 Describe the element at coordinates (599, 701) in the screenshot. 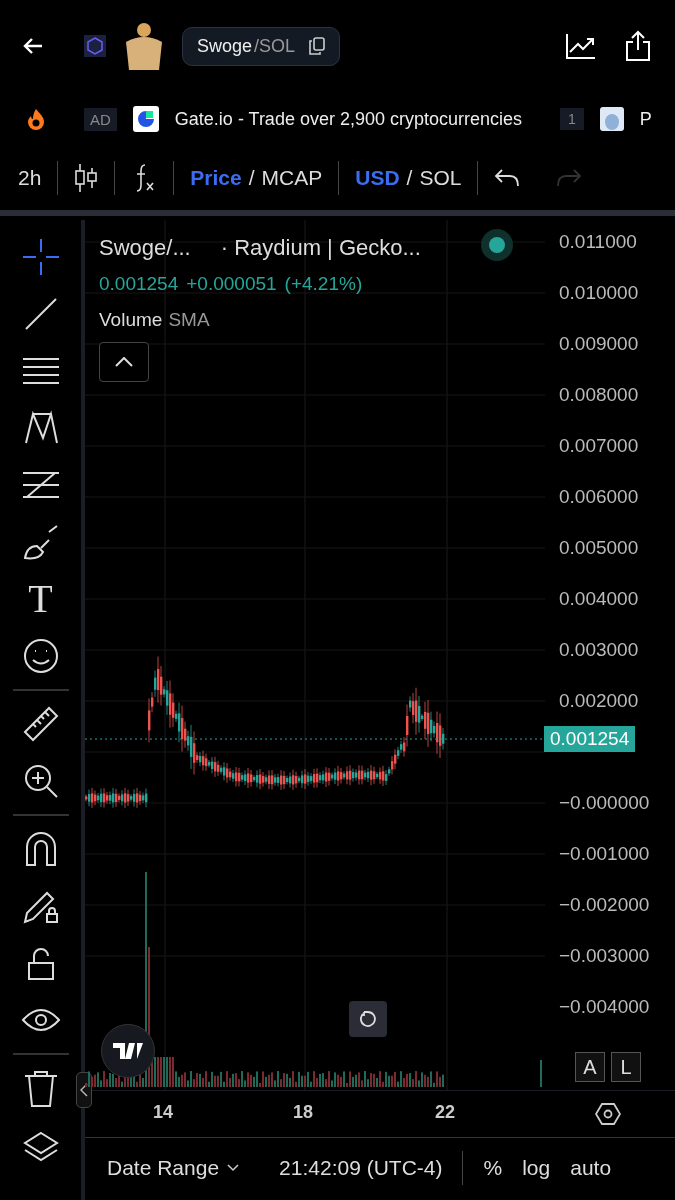

I see `y-axis-label: 0.002000` at that location.